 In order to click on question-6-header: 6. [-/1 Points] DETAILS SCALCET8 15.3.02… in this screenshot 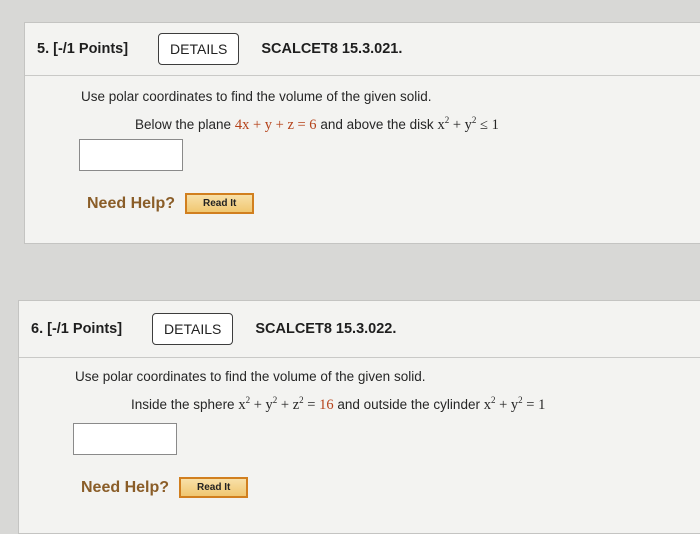, I will do `click(359, 329)`.